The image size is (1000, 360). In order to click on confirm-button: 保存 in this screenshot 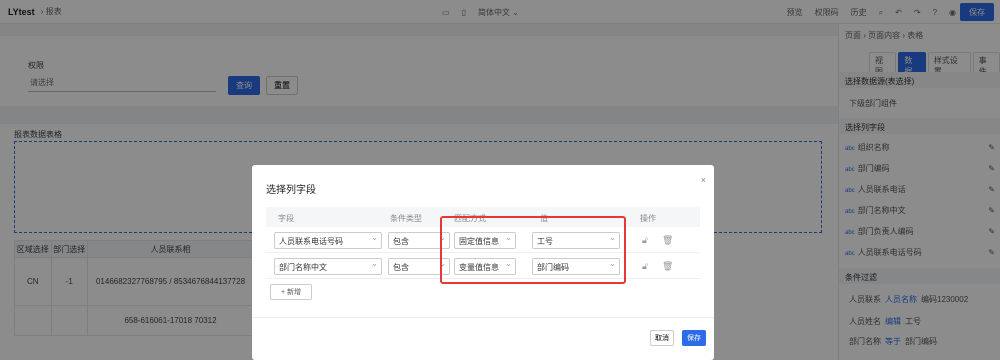, I will do `click(694, 338)`.